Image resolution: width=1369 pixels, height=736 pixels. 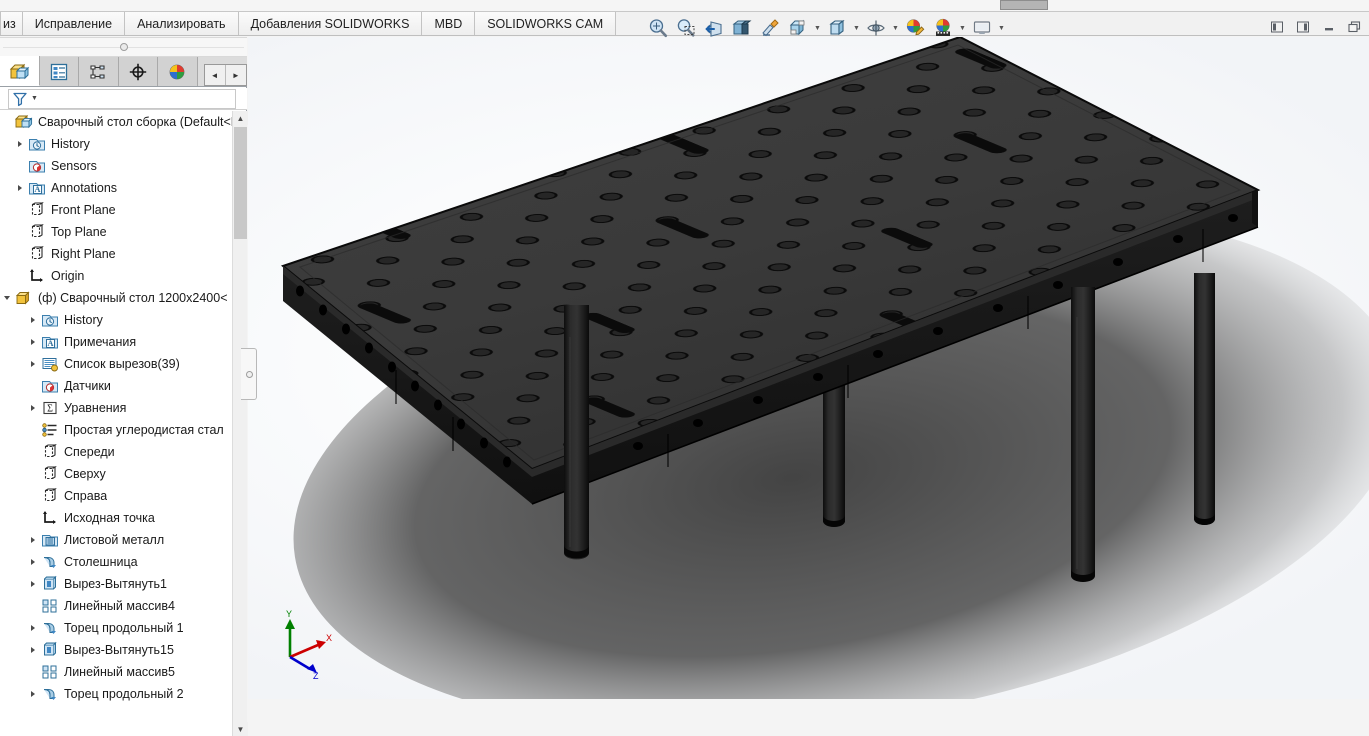 I want to click on table-leg-far-right, so click(x=1204, y=399).